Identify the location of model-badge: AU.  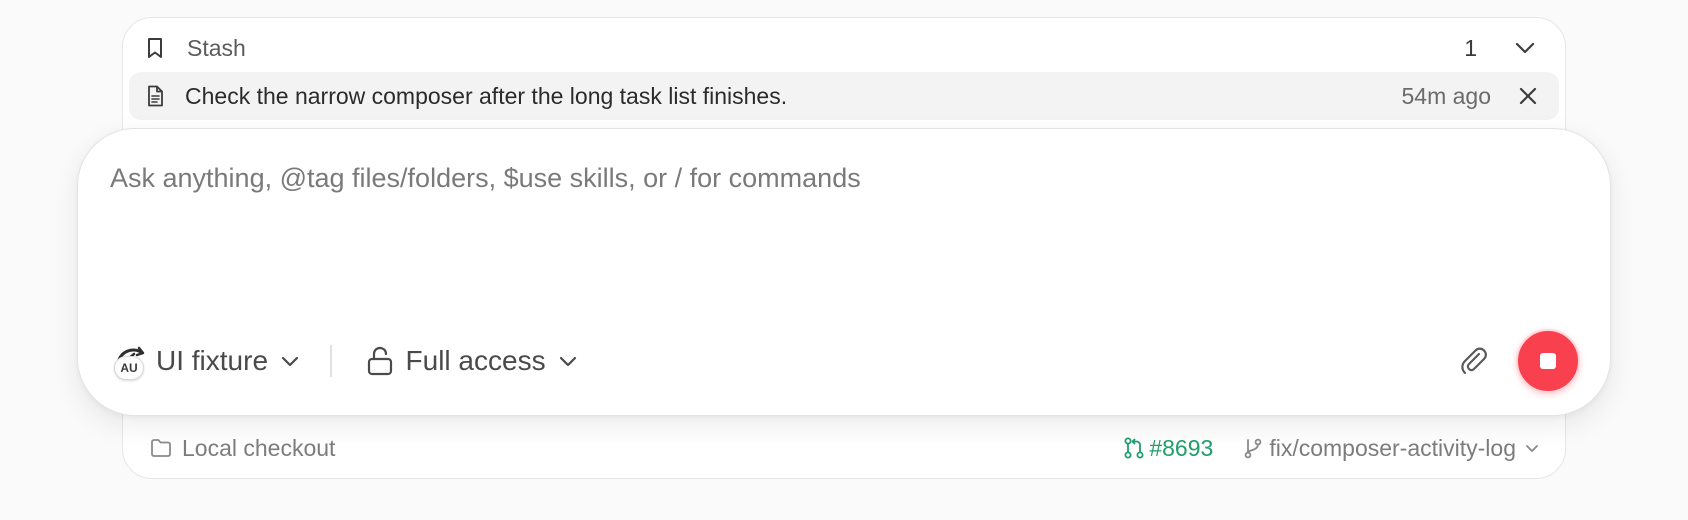
(129, 368).